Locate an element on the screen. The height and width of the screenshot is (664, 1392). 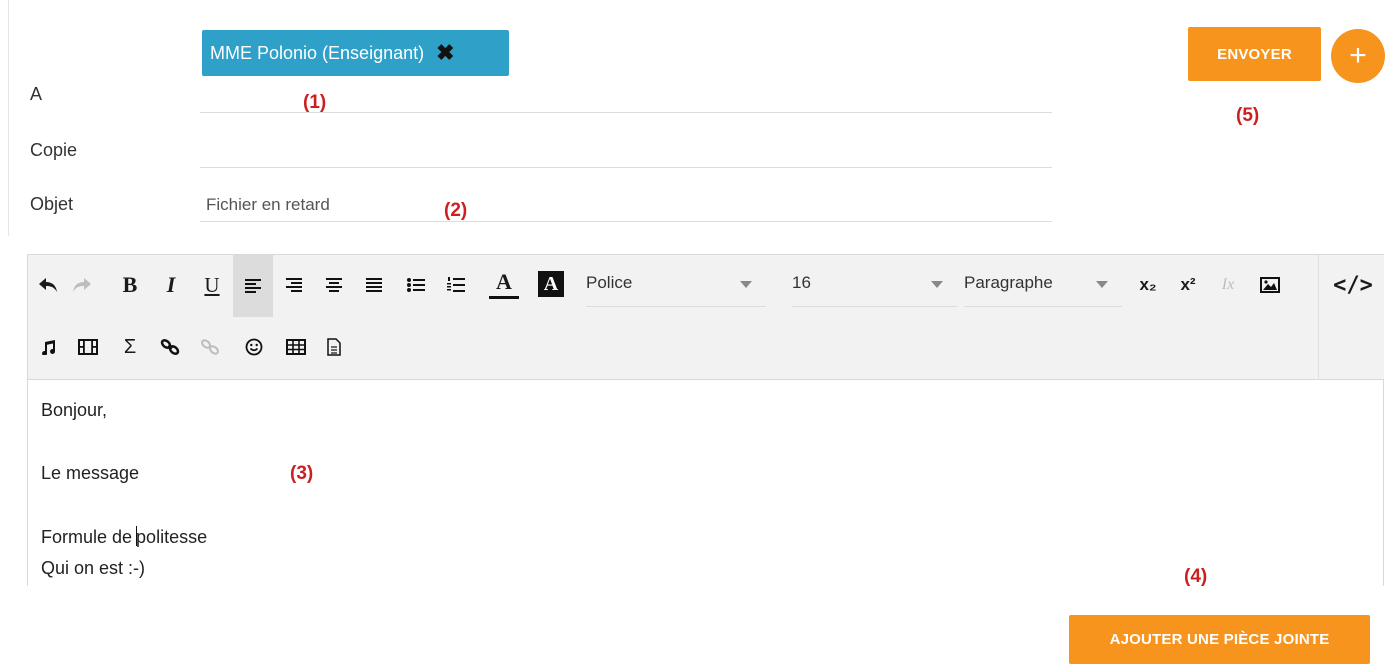
to-field is located at coordinates (626, 112).